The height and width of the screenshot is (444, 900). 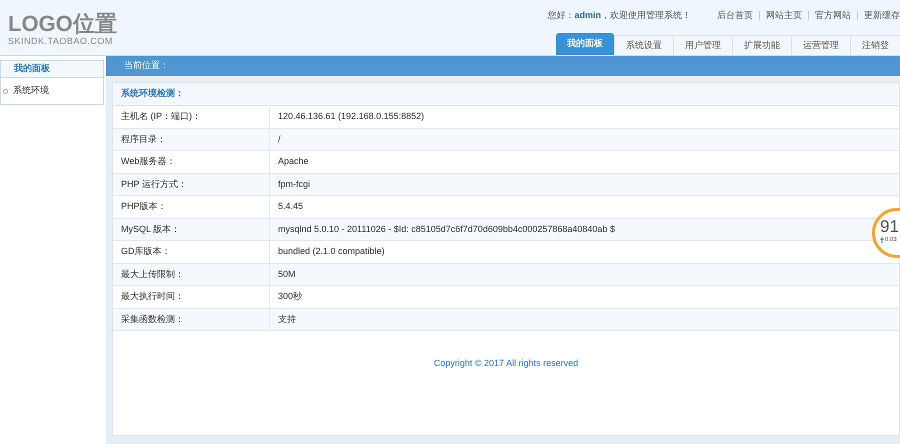 What do you see at coordinates (735, 15) in the screenshot?
I see `top-link: 后台首页` at bounding box center [735, 15].